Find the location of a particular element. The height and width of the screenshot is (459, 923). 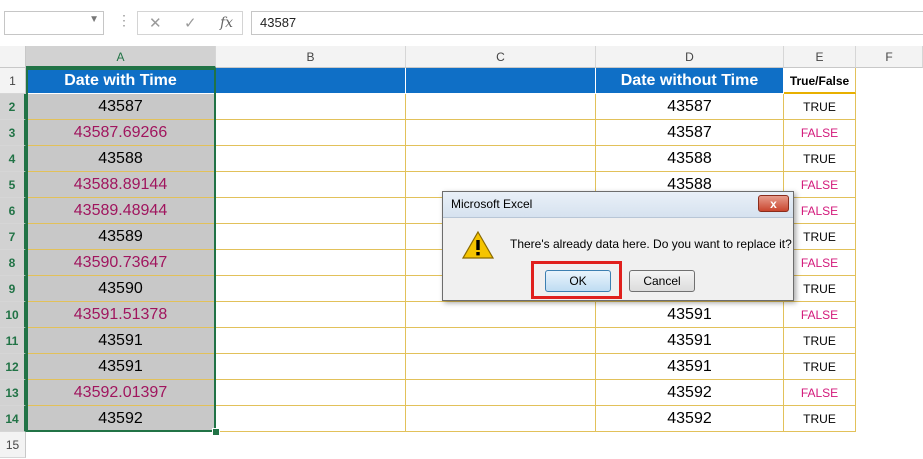

cancel-icon: ✕ is located at coordinates (155, 23).